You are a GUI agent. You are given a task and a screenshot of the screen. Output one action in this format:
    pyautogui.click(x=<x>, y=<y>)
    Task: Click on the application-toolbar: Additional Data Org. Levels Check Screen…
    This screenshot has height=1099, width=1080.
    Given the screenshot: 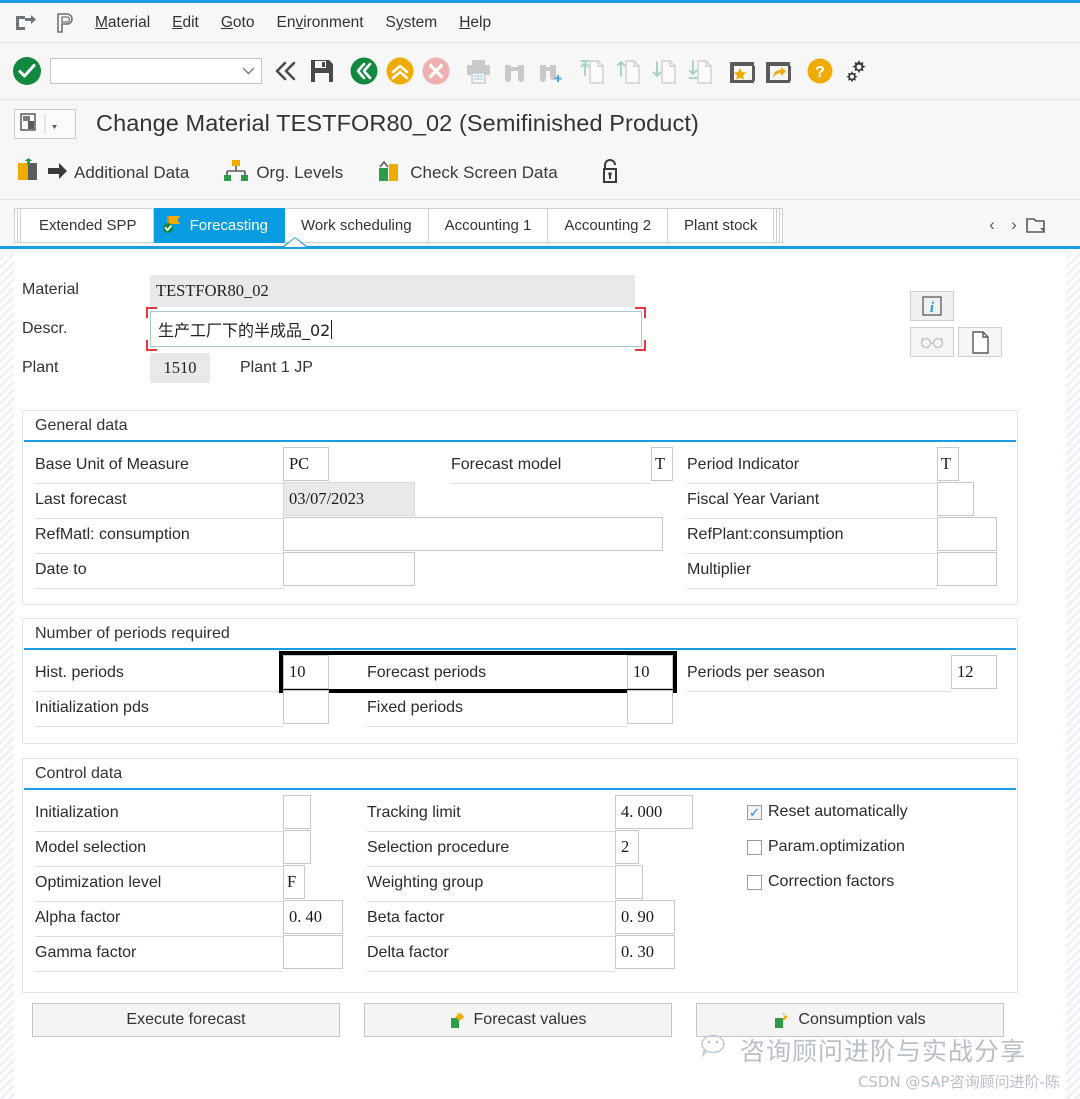 What is the action you would take?
    pyautogui.click(x=540, y=173)
    